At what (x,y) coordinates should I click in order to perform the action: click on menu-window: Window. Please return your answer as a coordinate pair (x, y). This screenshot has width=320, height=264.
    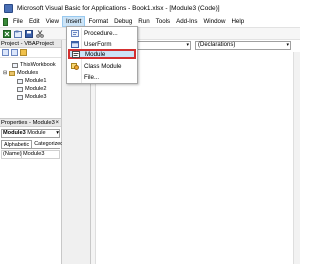
    Looking at the image, I should click on (214, 21).